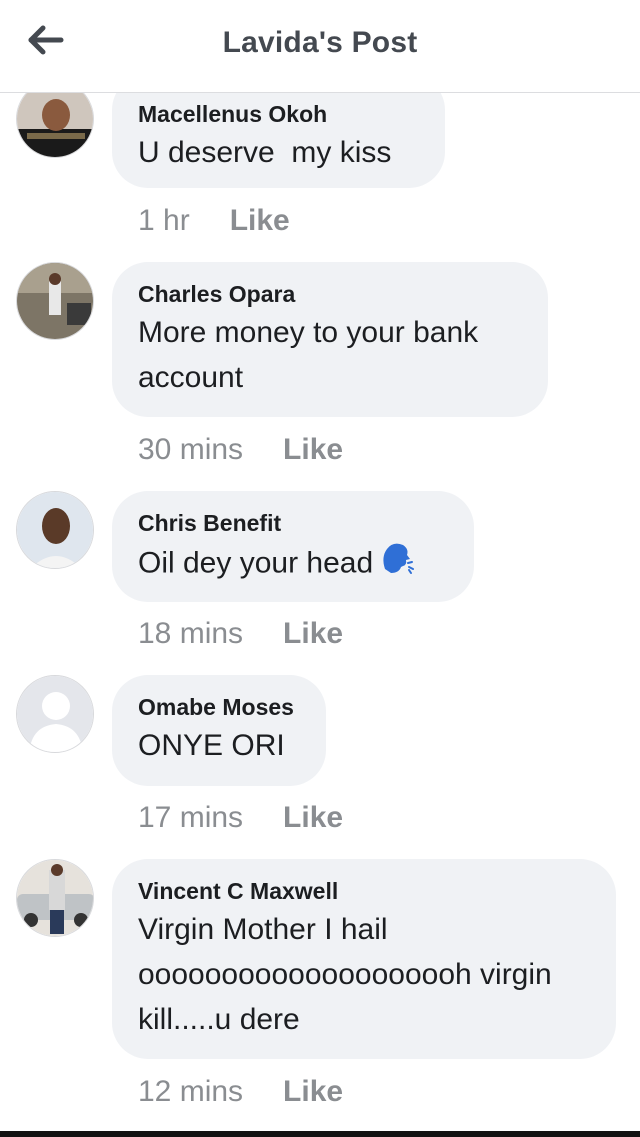 Image resolution: width=640 pixels, height=1137 pixels. What do you see at coordinates (320, 42) in the screenshot?
I see `page-title: Lavida's Post` at bounding box center [320, 42].